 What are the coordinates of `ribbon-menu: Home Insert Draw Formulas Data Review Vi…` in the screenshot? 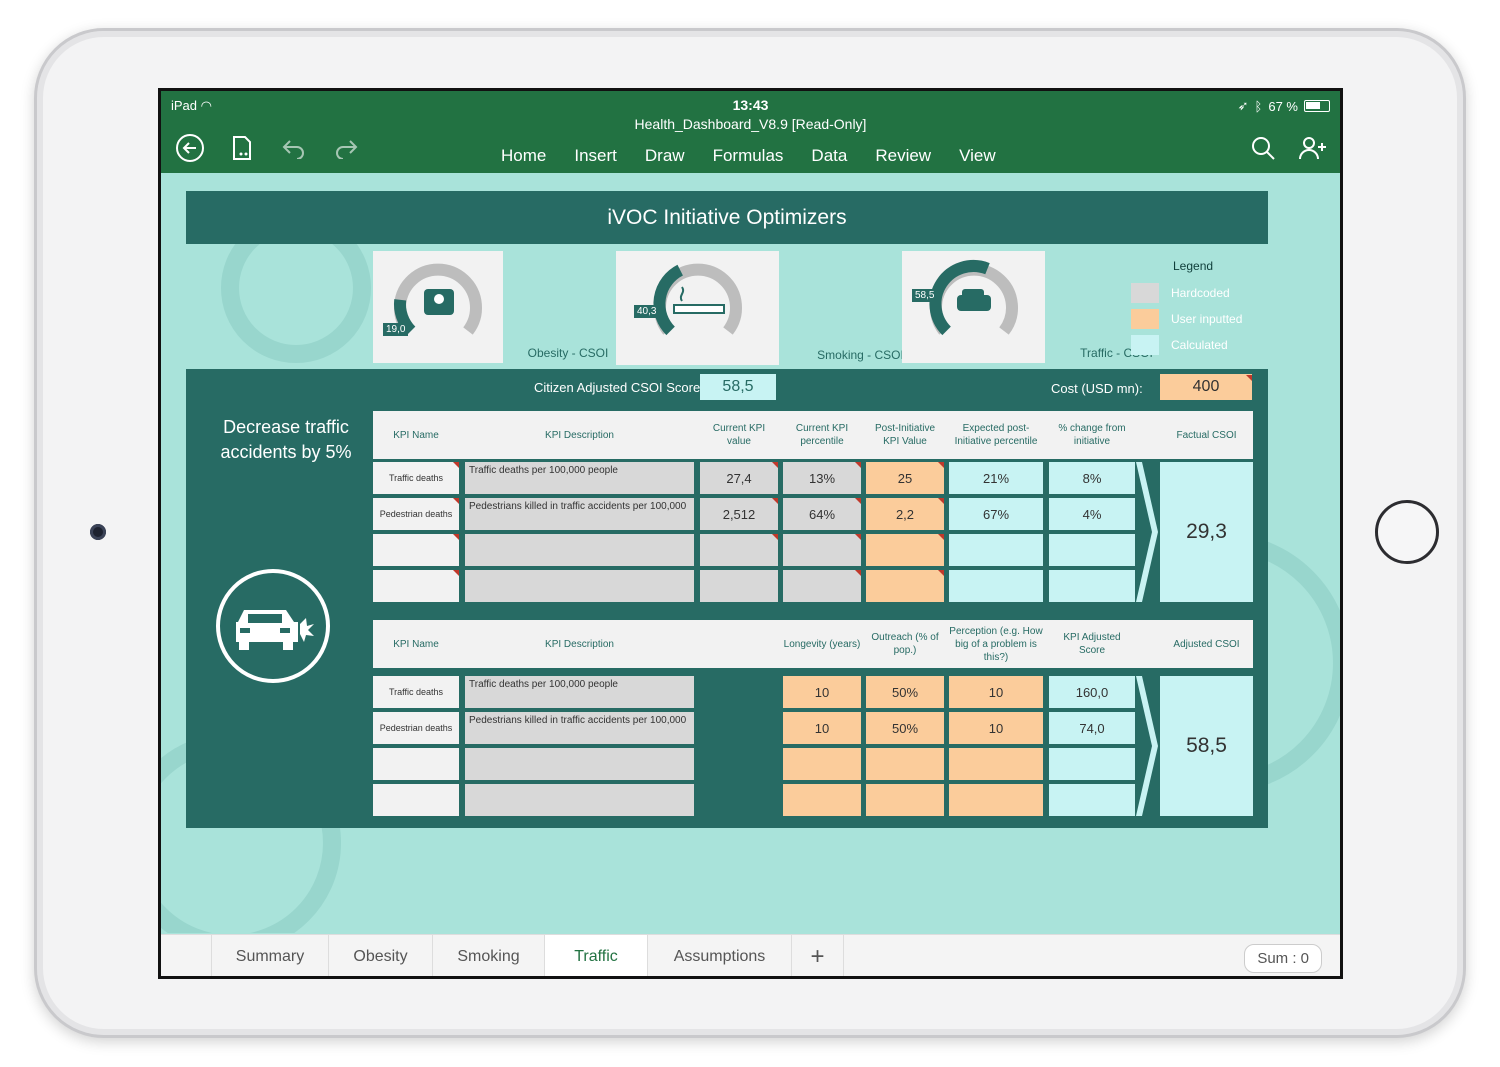 It's located at (748, 156).